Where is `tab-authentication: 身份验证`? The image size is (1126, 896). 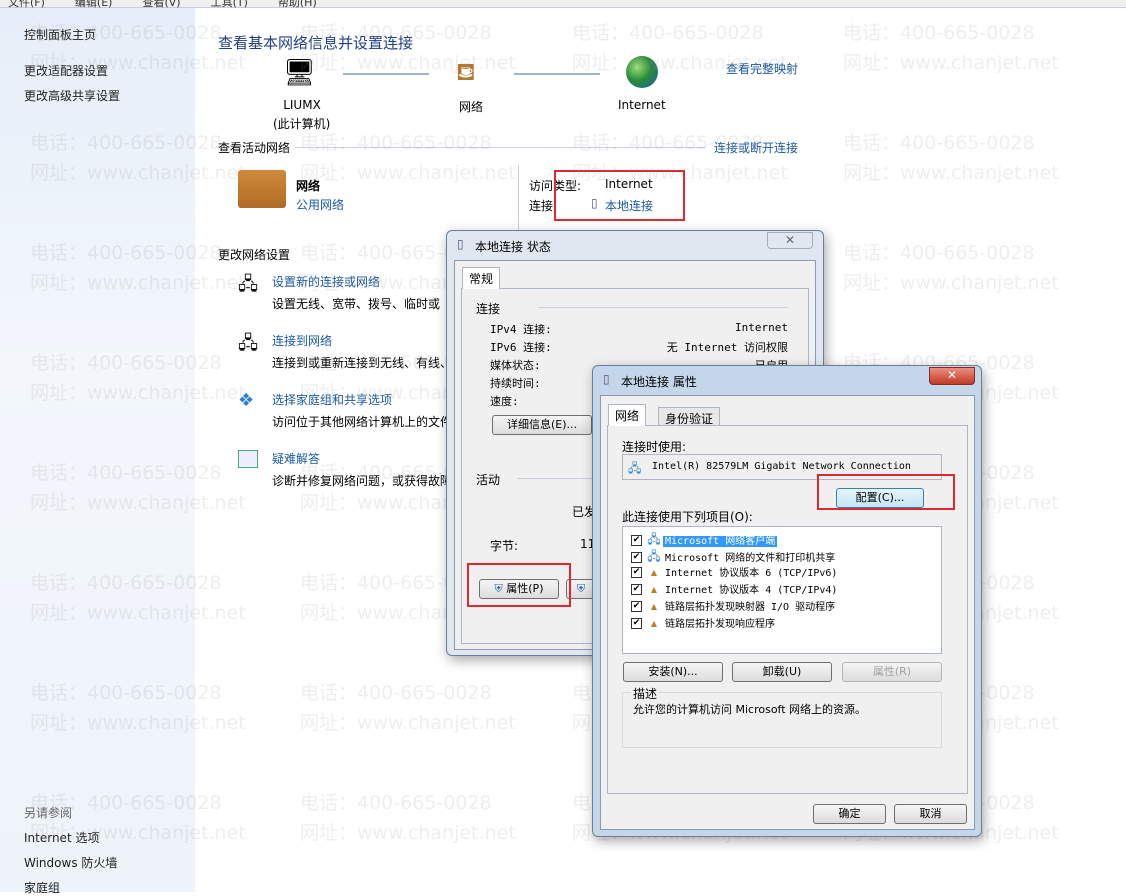
tab-authentication: 身份验证 is located at coordinates (689, 416).